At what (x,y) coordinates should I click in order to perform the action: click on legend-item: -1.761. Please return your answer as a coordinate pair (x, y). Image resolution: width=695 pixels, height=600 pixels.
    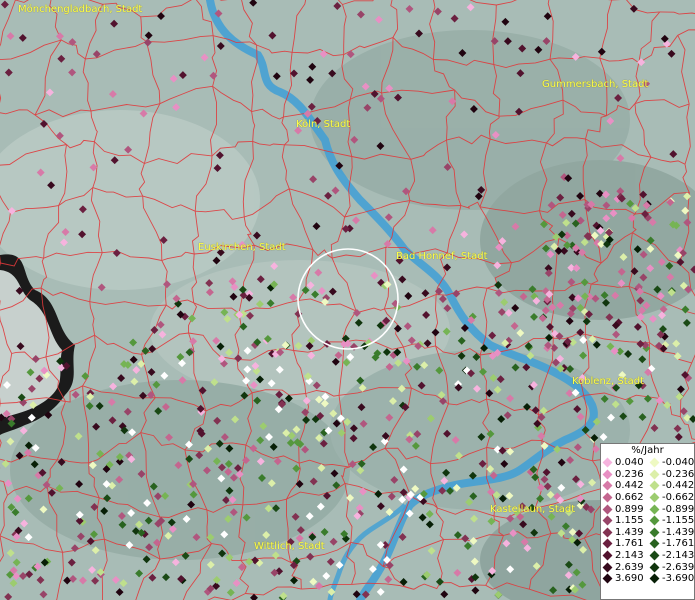
    Looking at the image, I should click on (672, 544).